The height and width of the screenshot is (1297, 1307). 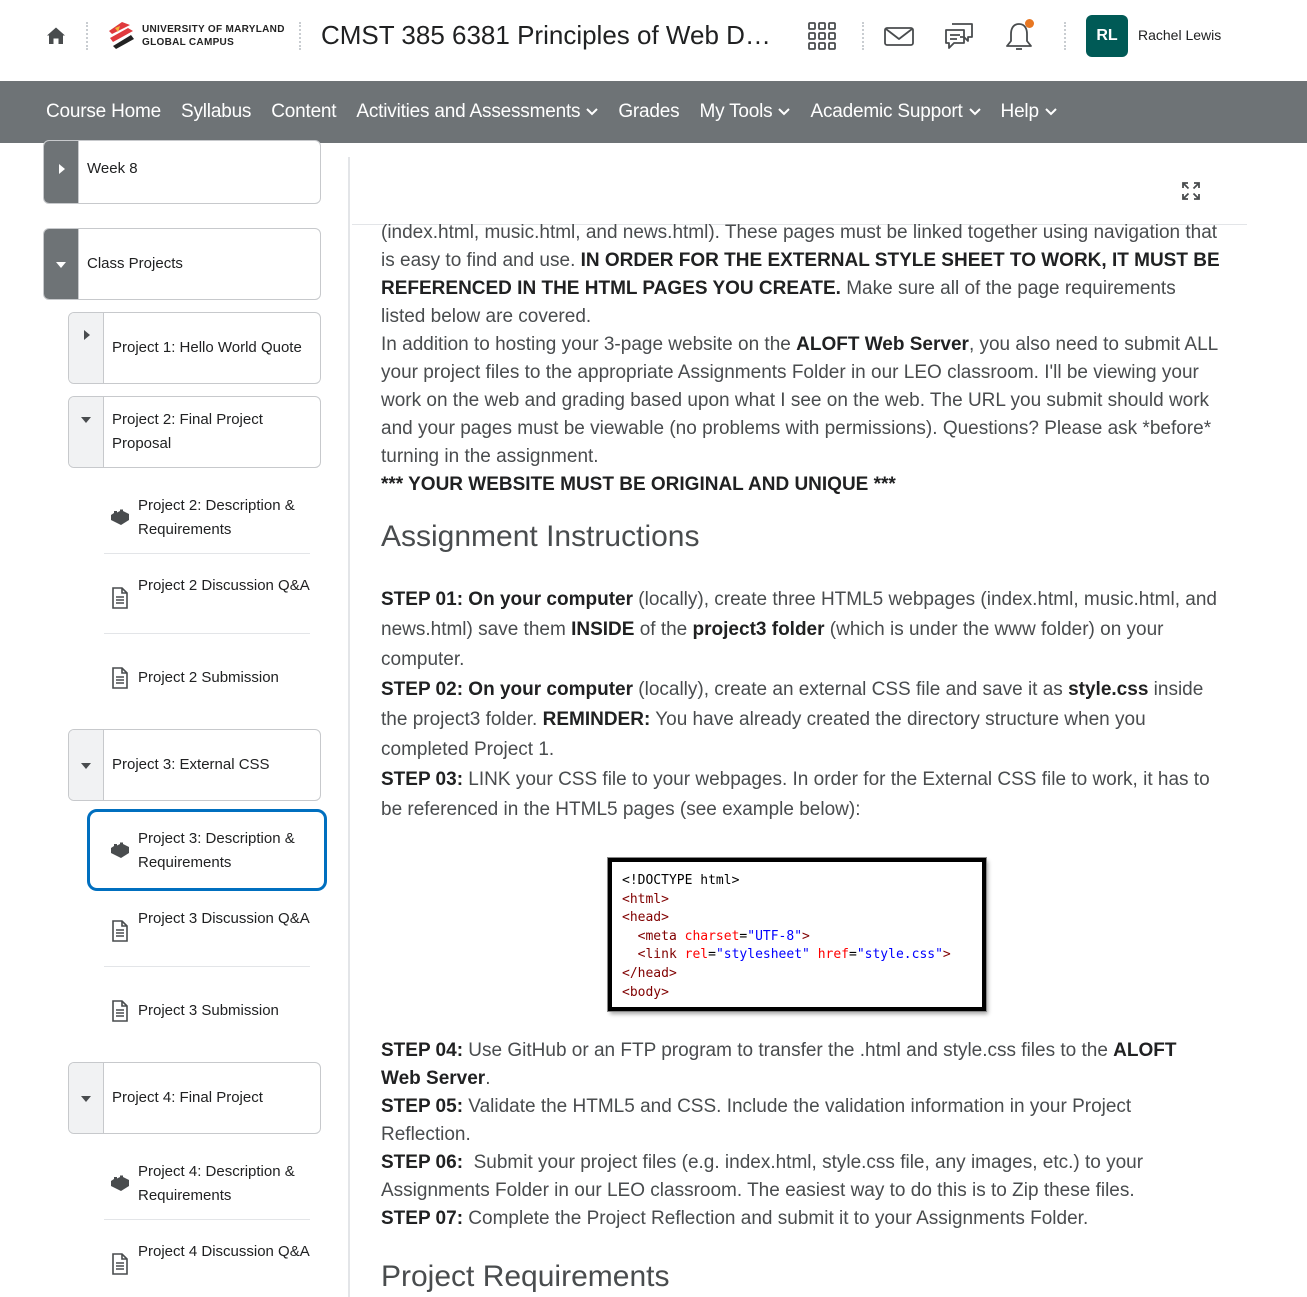 What do you see at coordinates (1019, 111) in the screenshot?
I see `nav-label: Help` at bounding box center [1019, 111].